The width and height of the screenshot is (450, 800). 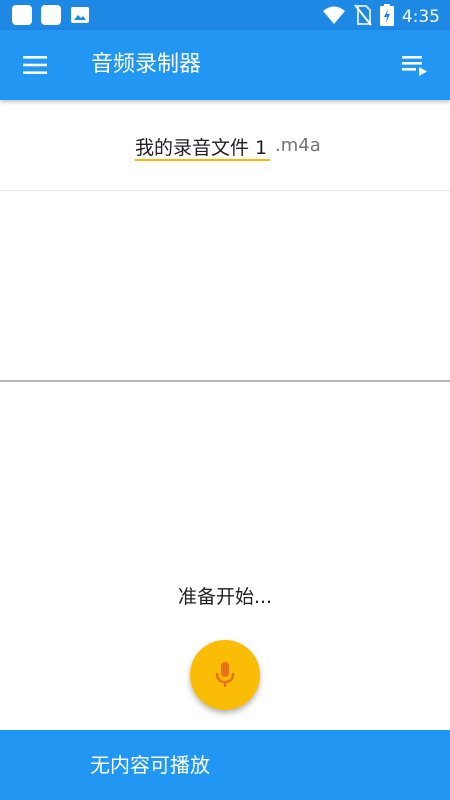 What do you see at coordinates (420, 17) in the screenshot?
I see `clock: 4:35` at bounding box center [420, 17].